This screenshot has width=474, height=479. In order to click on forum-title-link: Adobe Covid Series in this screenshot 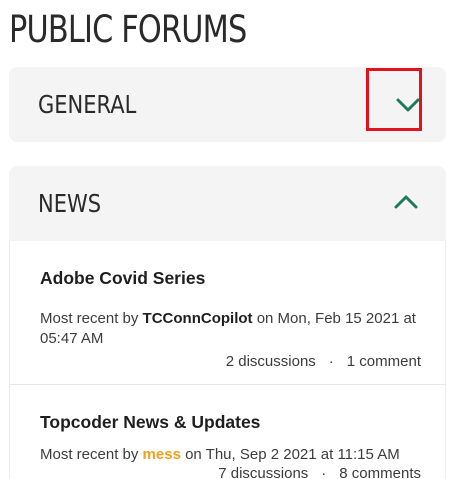, I will do `click(122, 278)`.